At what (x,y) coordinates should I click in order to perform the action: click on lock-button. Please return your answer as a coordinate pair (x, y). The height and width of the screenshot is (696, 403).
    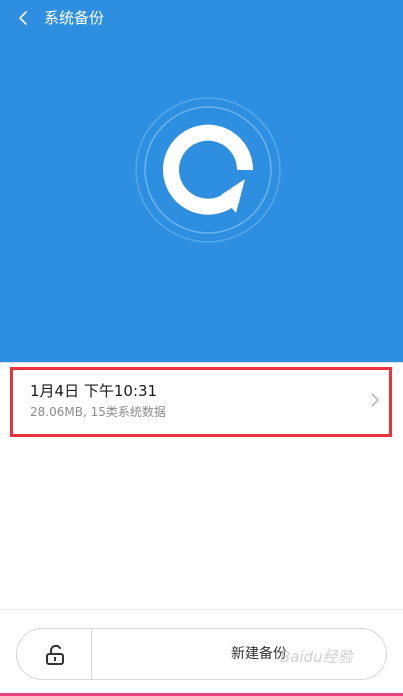
    Looking at the image, I should click on (54, 654).